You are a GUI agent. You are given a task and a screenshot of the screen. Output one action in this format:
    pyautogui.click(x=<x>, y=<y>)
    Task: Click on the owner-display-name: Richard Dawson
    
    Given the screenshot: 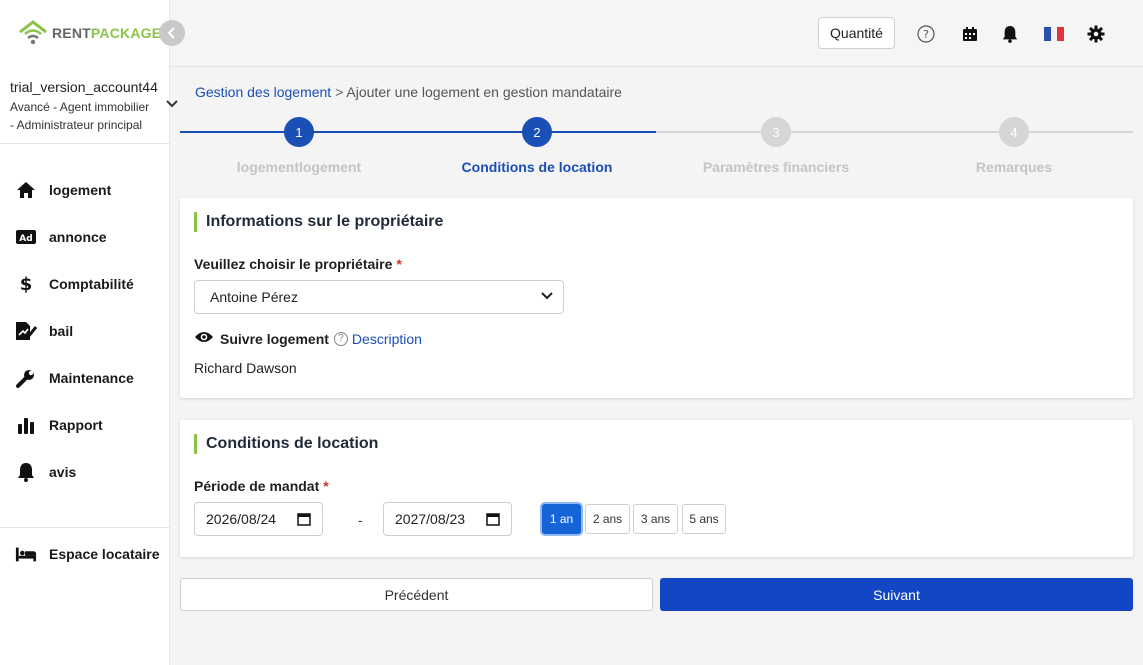 What is the action you would take?
    pyautogui.click(x=245, y=368)
    